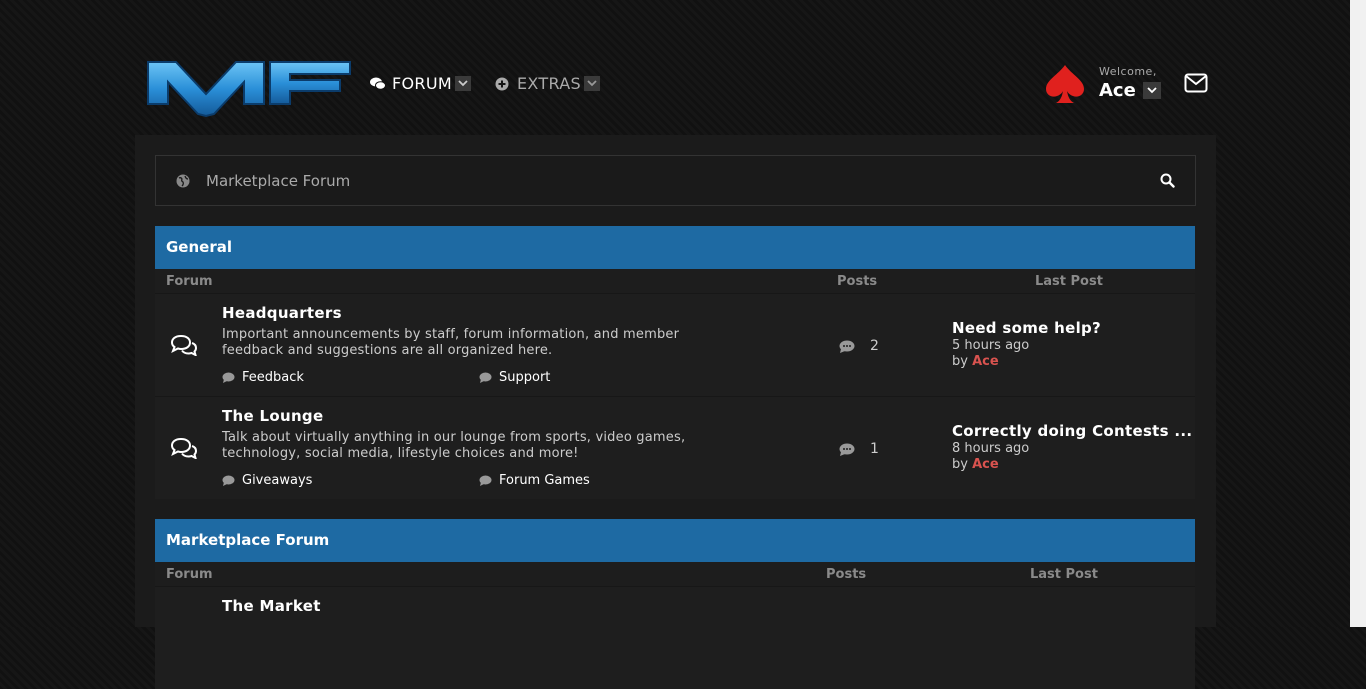  I want to click on nav-forum: FORUM, so click(420, 83).